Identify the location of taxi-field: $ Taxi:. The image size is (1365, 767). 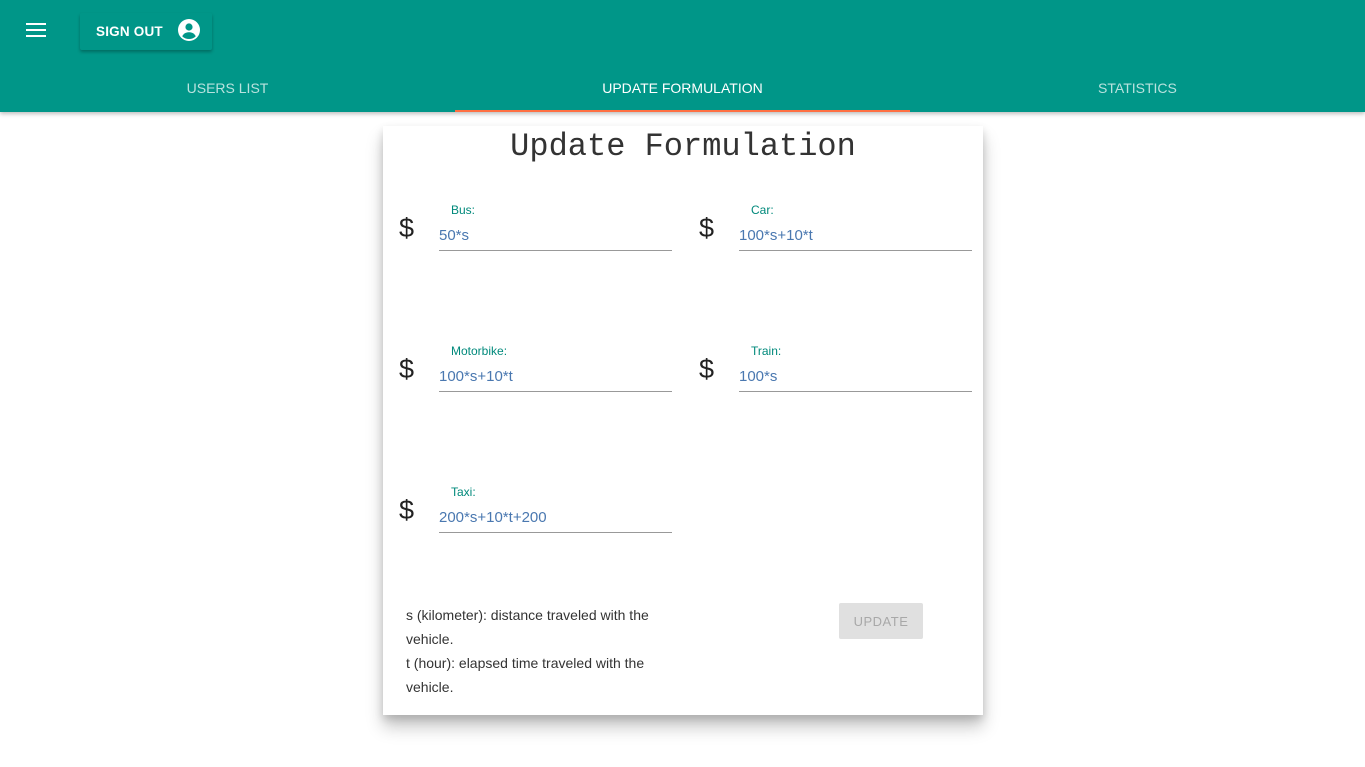
(528, 516).